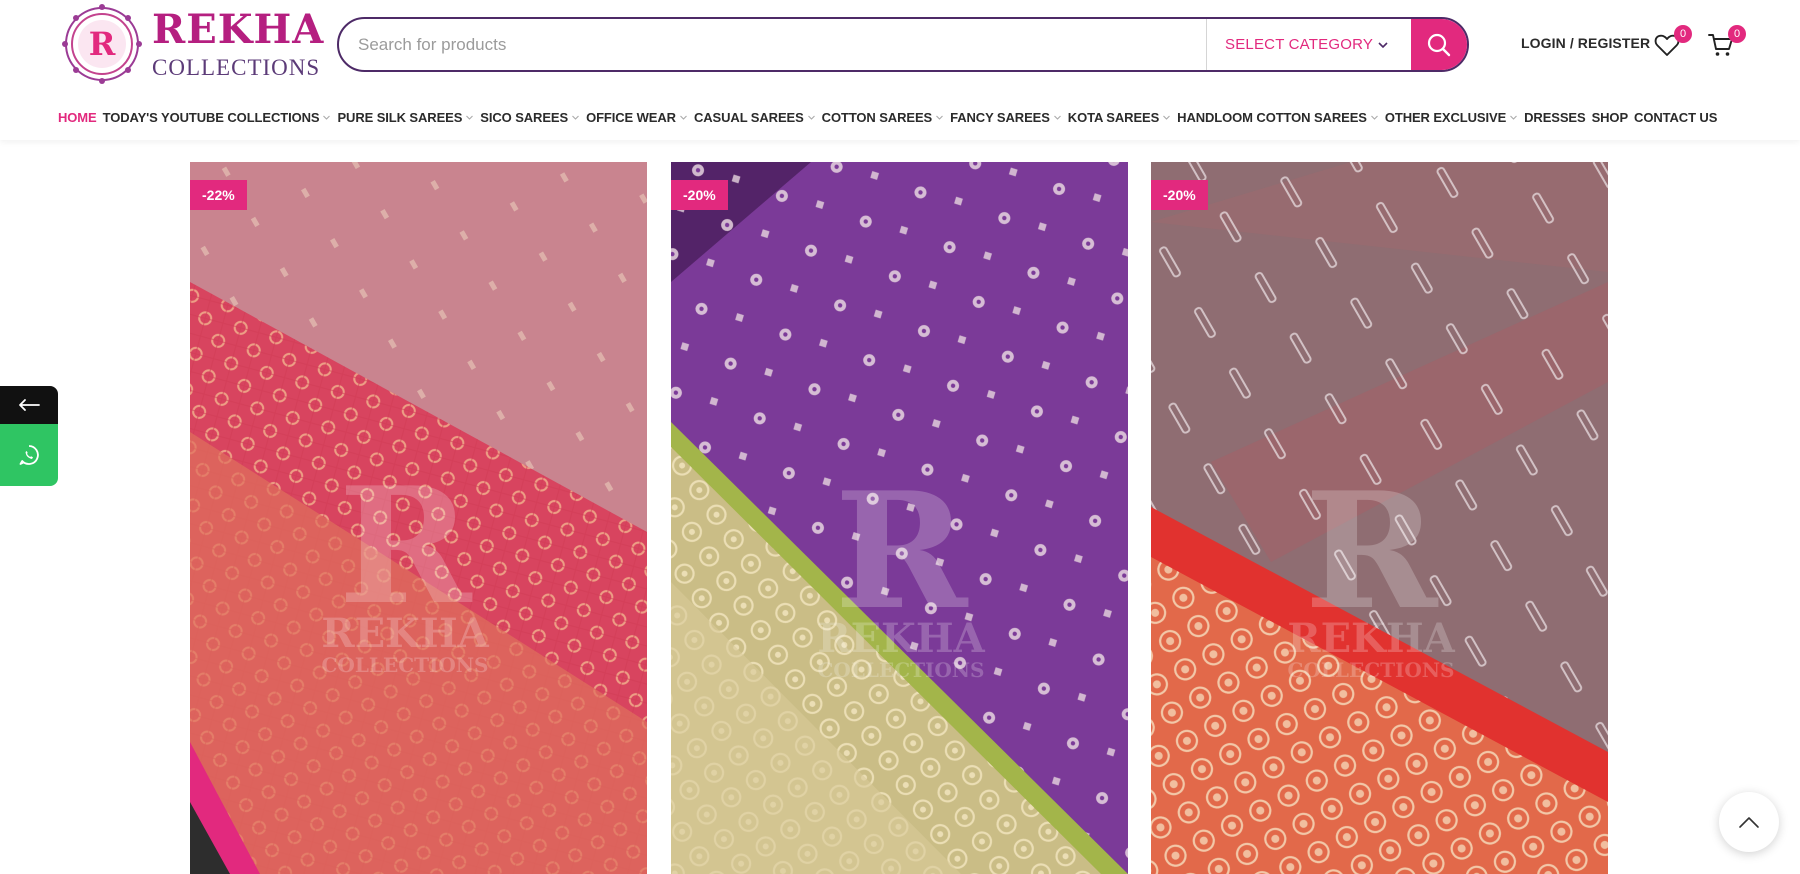 The image size is (1800, 874). I want to click on search-bar: SELECT CATEGORY, so click(903, 44).